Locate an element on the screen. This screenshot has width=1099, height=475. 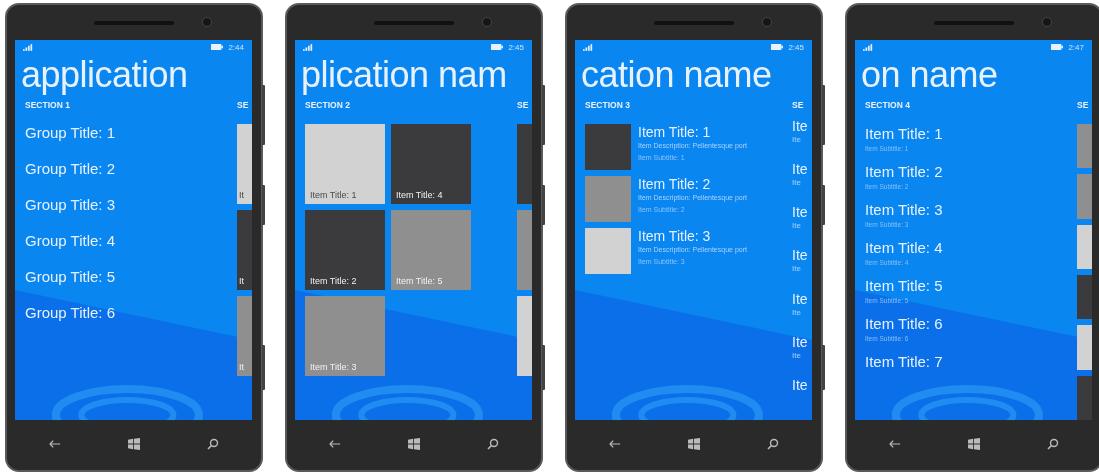
clock-time: 2:45 is located at coordinates (516, 47).